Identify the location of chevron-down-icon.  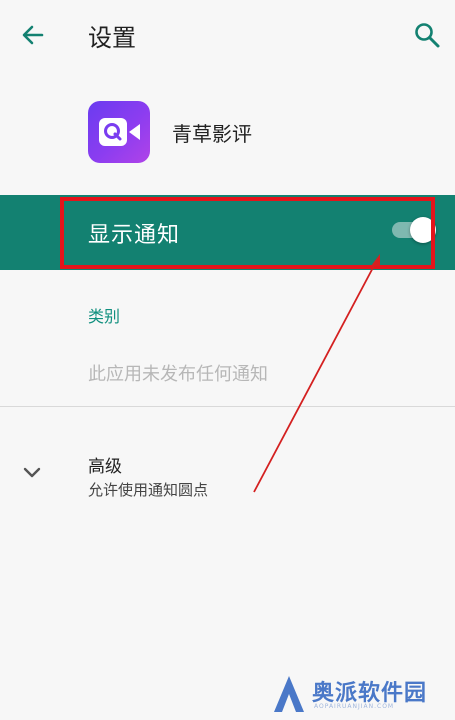
(32, 472).